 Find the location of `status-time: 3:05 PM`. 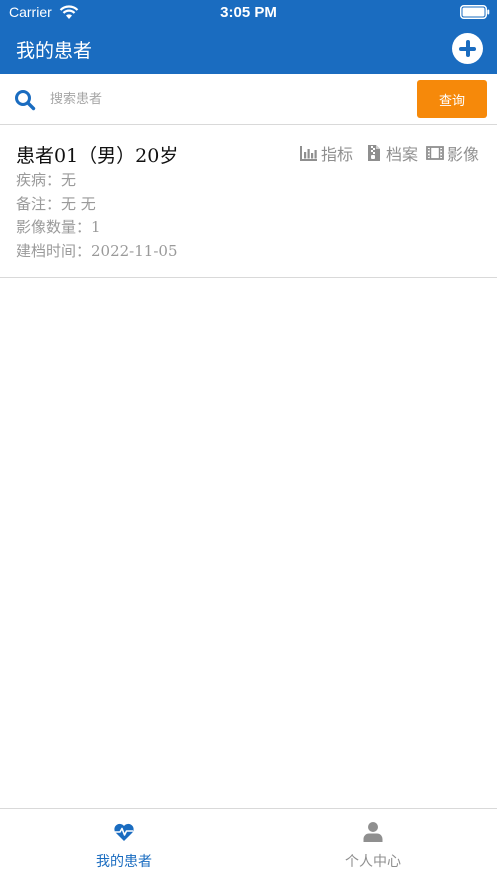

status-time: 3:05 PM is located at coordinates (248, 12).